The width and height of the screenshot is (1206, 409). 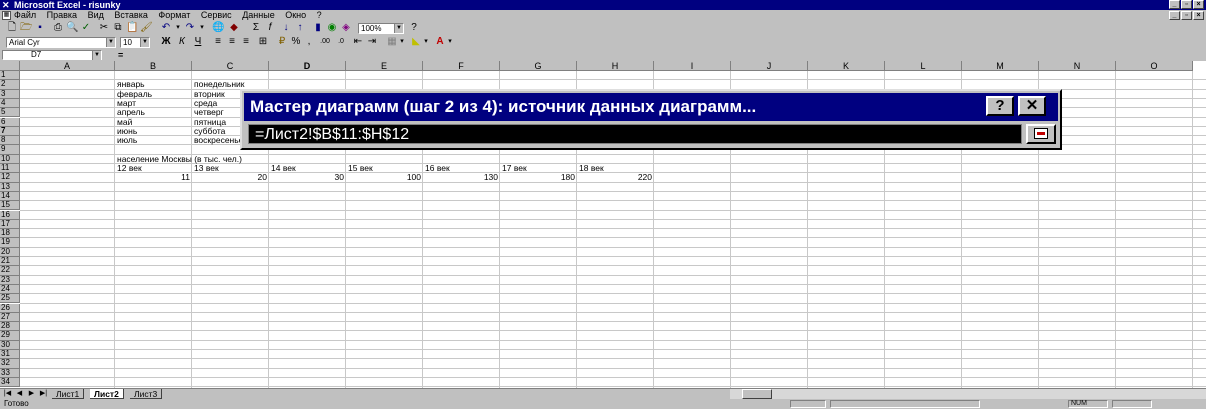 What do you see at coordinates (1174, 15) in the screenshot?
I see `doc-minimize-button: _` at bounding box center [1174, 15].